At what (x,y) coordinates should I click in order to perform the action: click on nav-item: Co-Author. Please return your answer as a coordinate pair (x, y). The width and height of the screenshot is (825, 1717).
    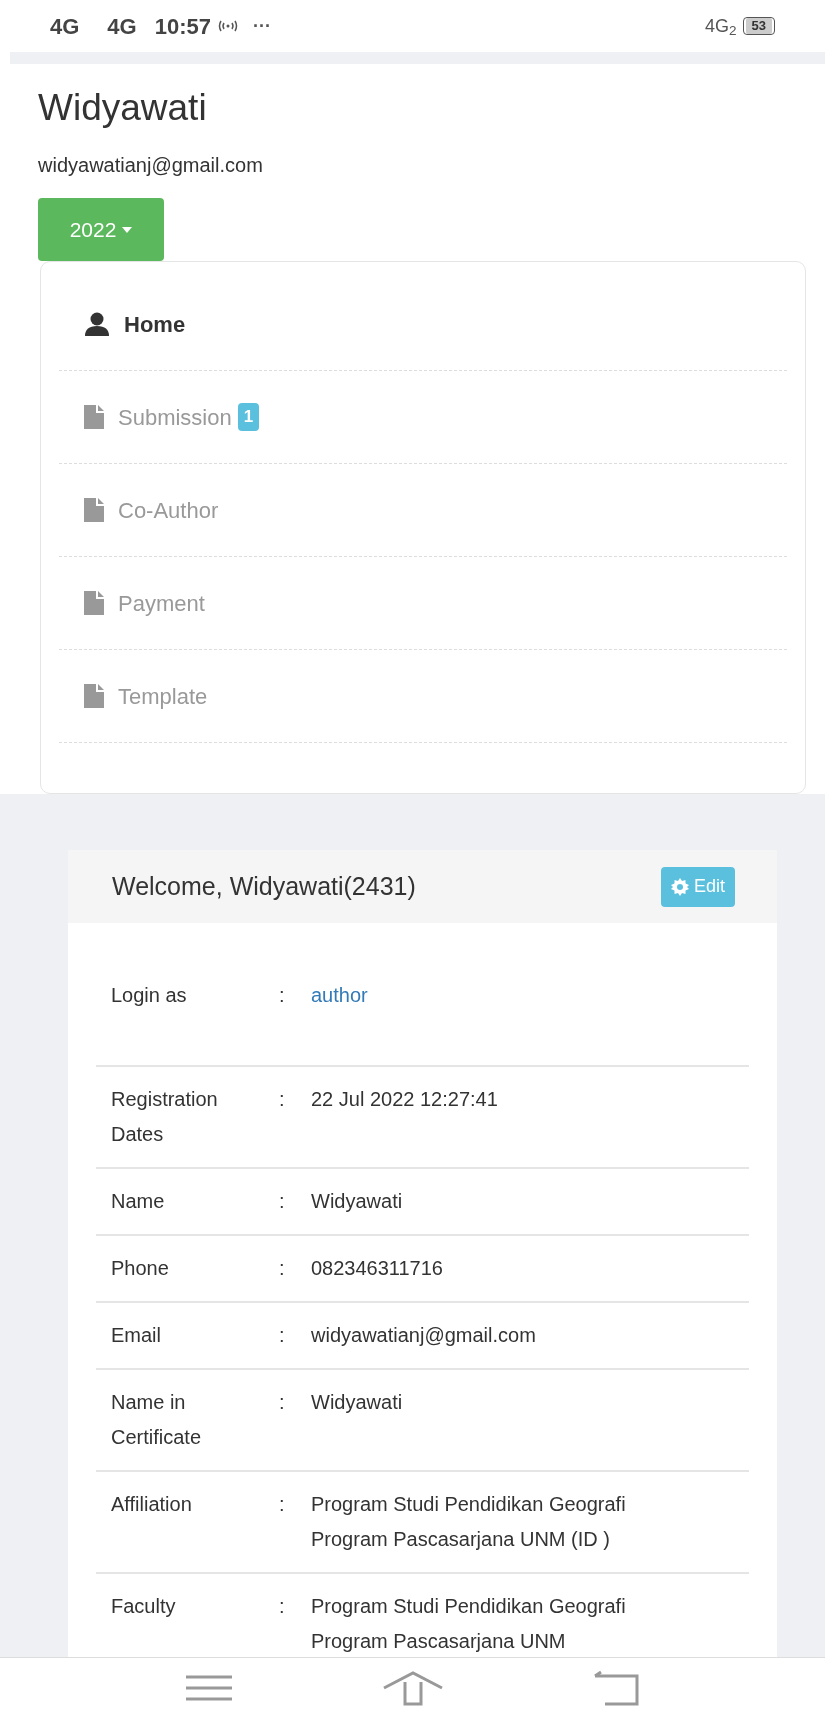
    Looking at the image, I should click on (423, 510).